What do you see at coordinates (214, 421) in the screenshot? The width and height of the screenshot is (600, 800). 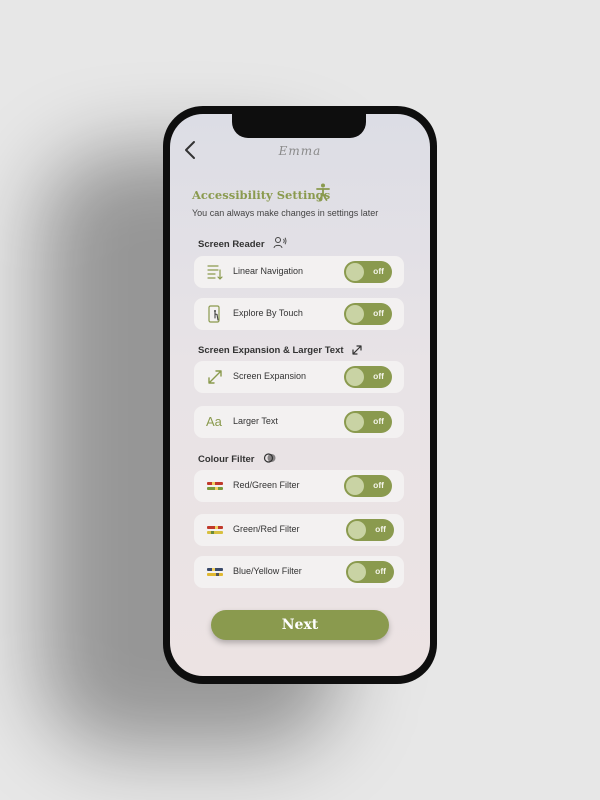 I see `text-size-icon: Aa` at bounding box center [214, 421].